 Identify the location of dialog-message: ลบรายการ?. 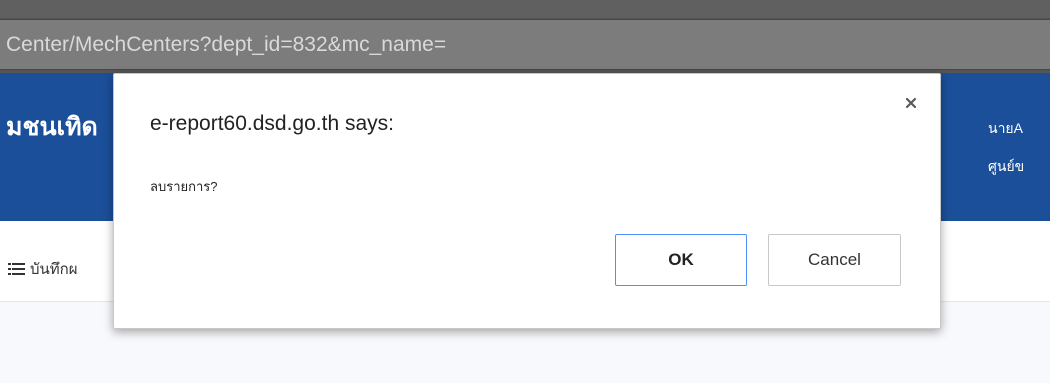
(184, 186).